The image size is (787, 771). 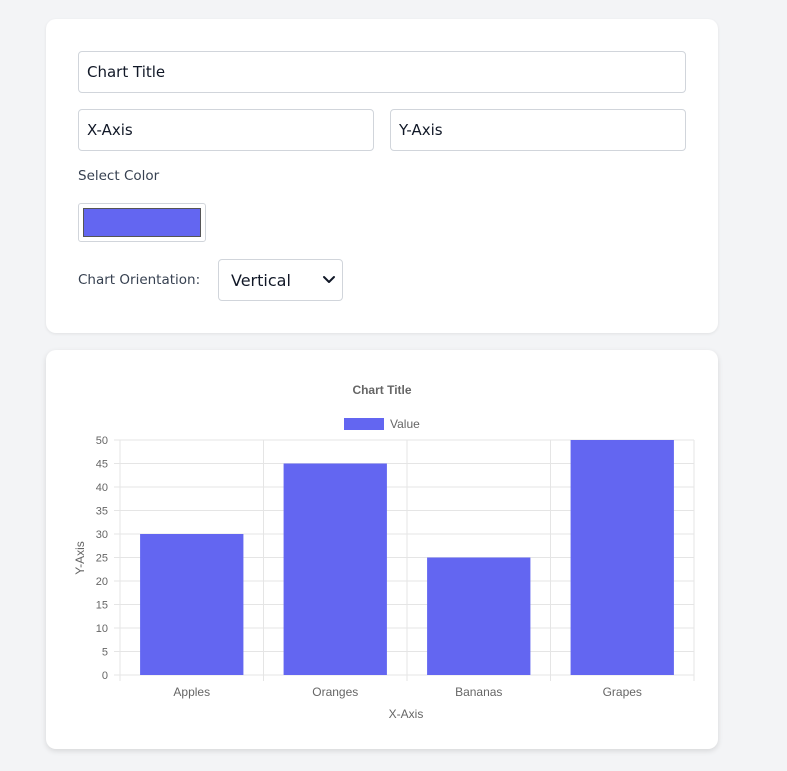 What do you see at coordinates (478, 692) in the screenshot?
I see `x-tick-label: Bananas` at bounding box center [478, 692].